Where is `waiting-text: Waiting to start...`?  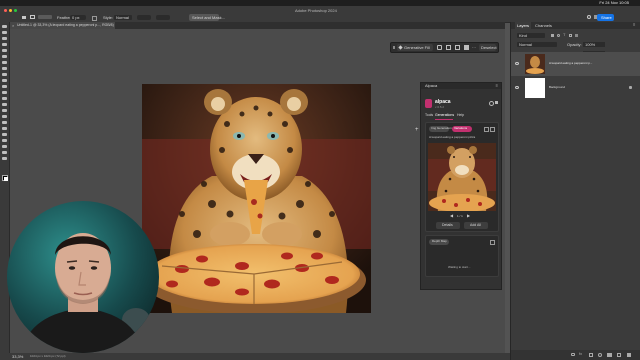
waiting-text: Waiting to start... is located at coordinates (459, 267).